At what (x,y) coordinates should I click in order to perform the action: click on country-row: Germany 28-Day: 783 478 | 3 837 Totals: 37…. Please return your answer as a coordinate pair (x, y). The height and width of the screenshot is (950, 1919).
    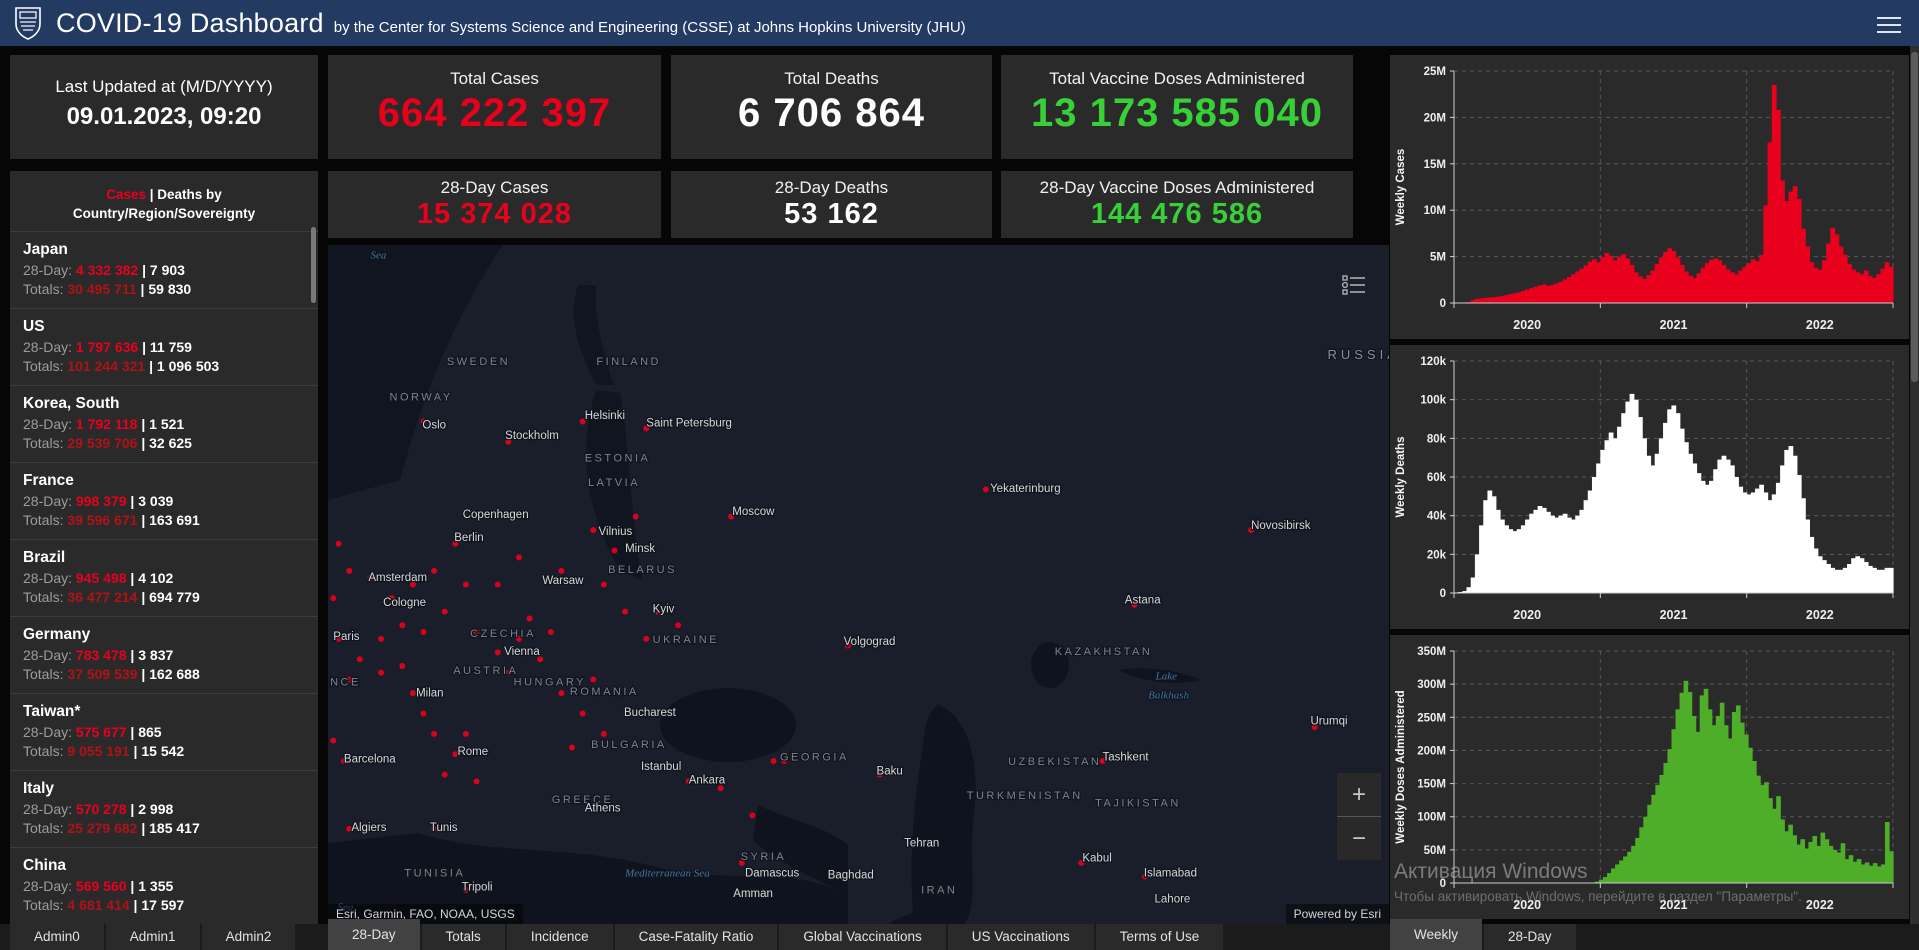
    Looking at the image, I should click on (164, 654).